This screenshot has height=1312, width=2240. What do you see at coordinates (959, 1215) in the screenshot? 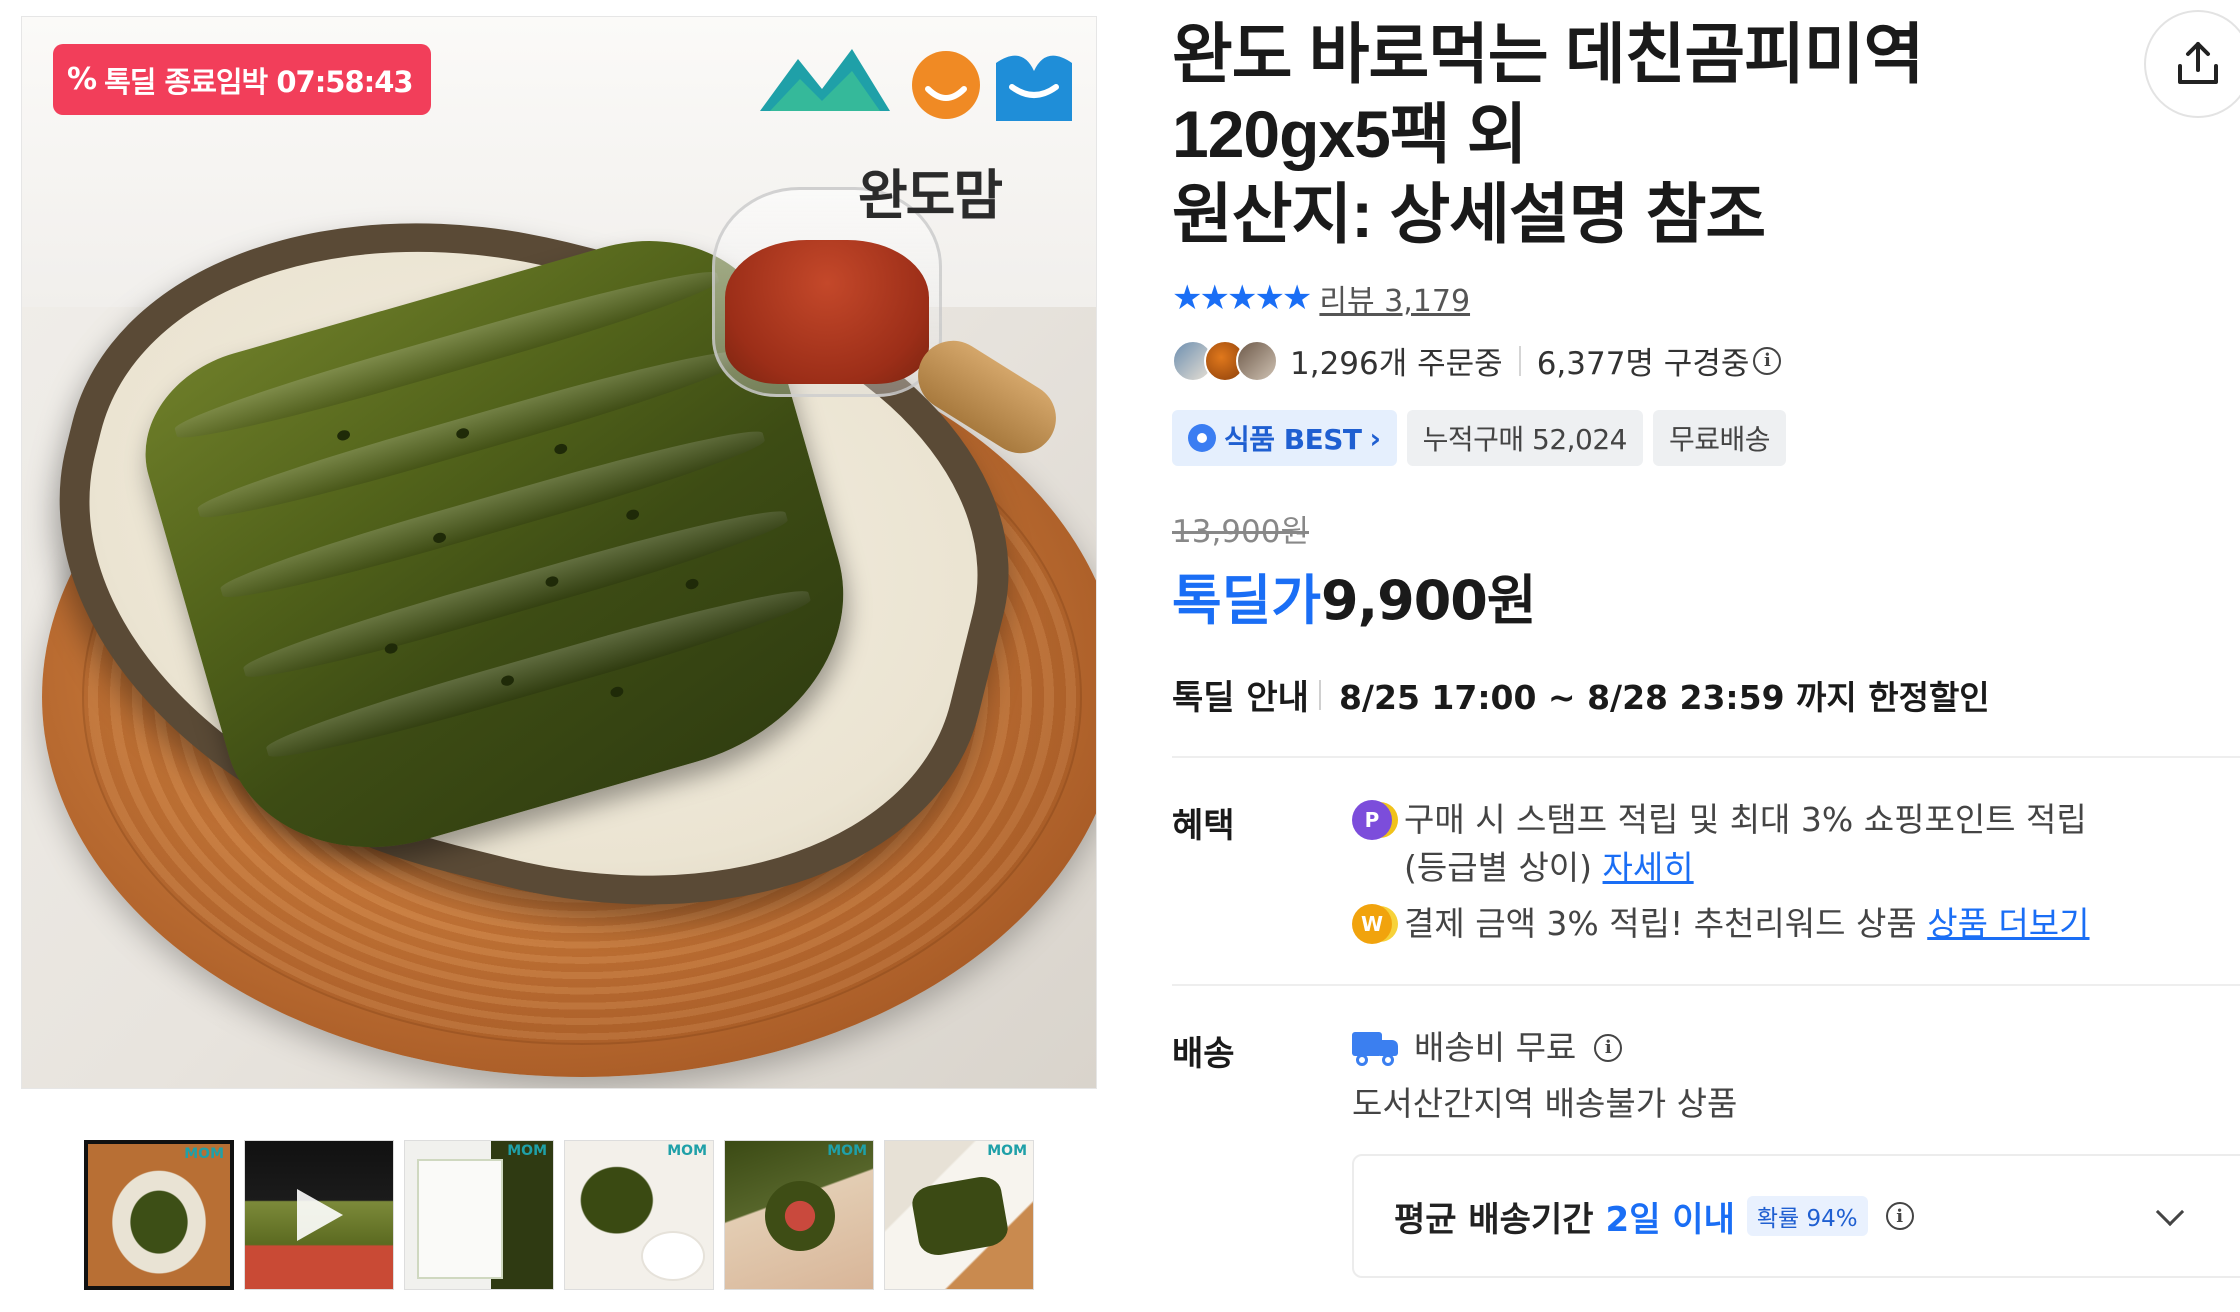
I see `thumbnail-6: MOM` at bounding box center [959, 1215].